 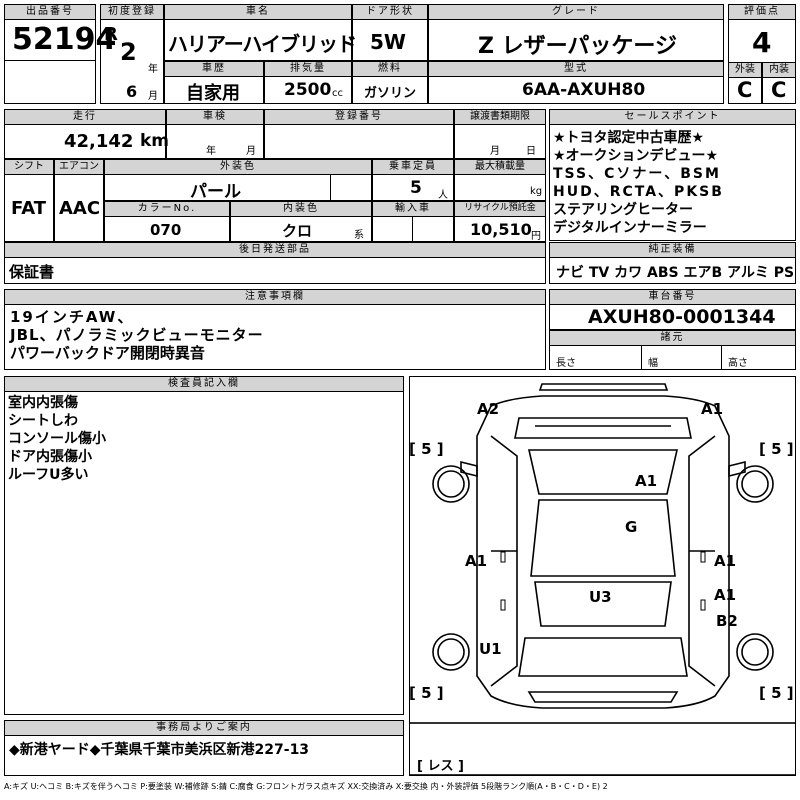 What do you see at coordinates (653, 363) in the screenshot?
I see `dims-width: 幅` at bounding box center [653, 363].